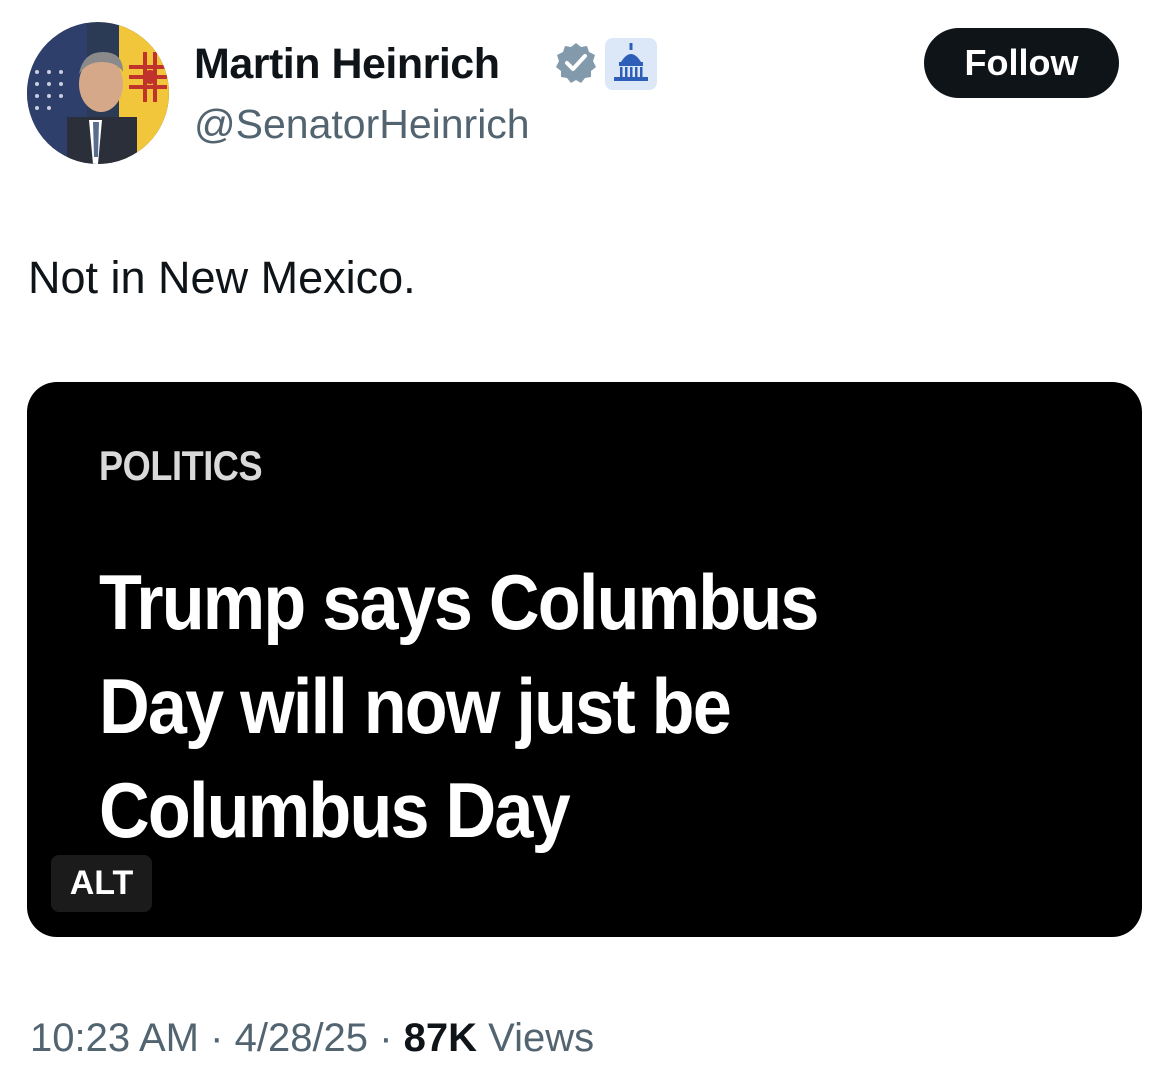  What do you see at coordinates (222, 277) in the screenshot?
I see `tweet-text: Not in New Mexico.` at bounding box center [222, 277].